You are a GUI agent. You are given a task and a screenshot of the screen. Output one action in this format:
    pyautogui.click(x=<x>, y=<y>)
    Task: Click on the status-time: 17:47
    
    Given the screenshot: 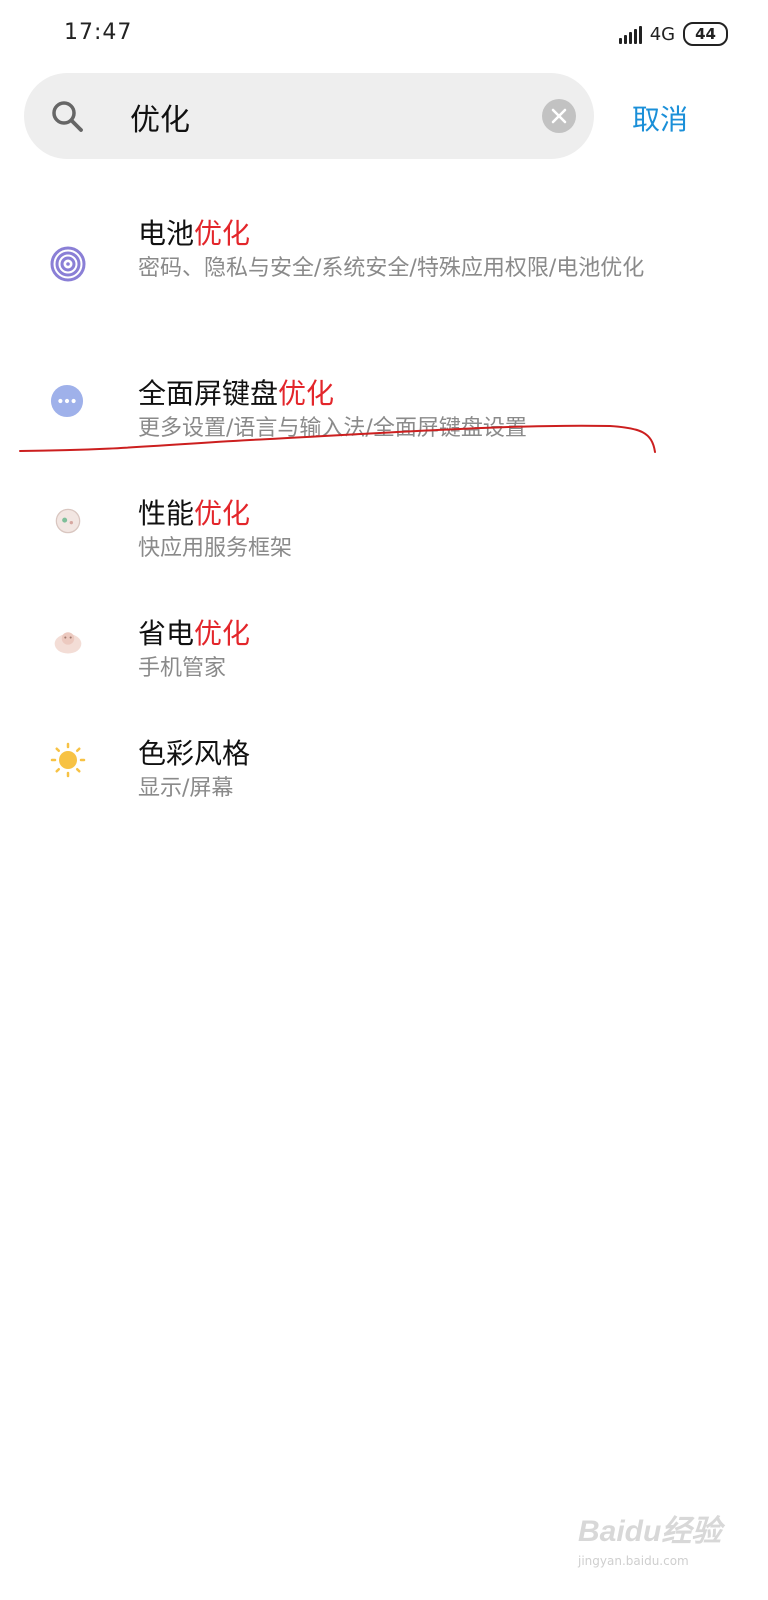 What is the action you would take?
    pyautogui.click(x=98, y=32)
    